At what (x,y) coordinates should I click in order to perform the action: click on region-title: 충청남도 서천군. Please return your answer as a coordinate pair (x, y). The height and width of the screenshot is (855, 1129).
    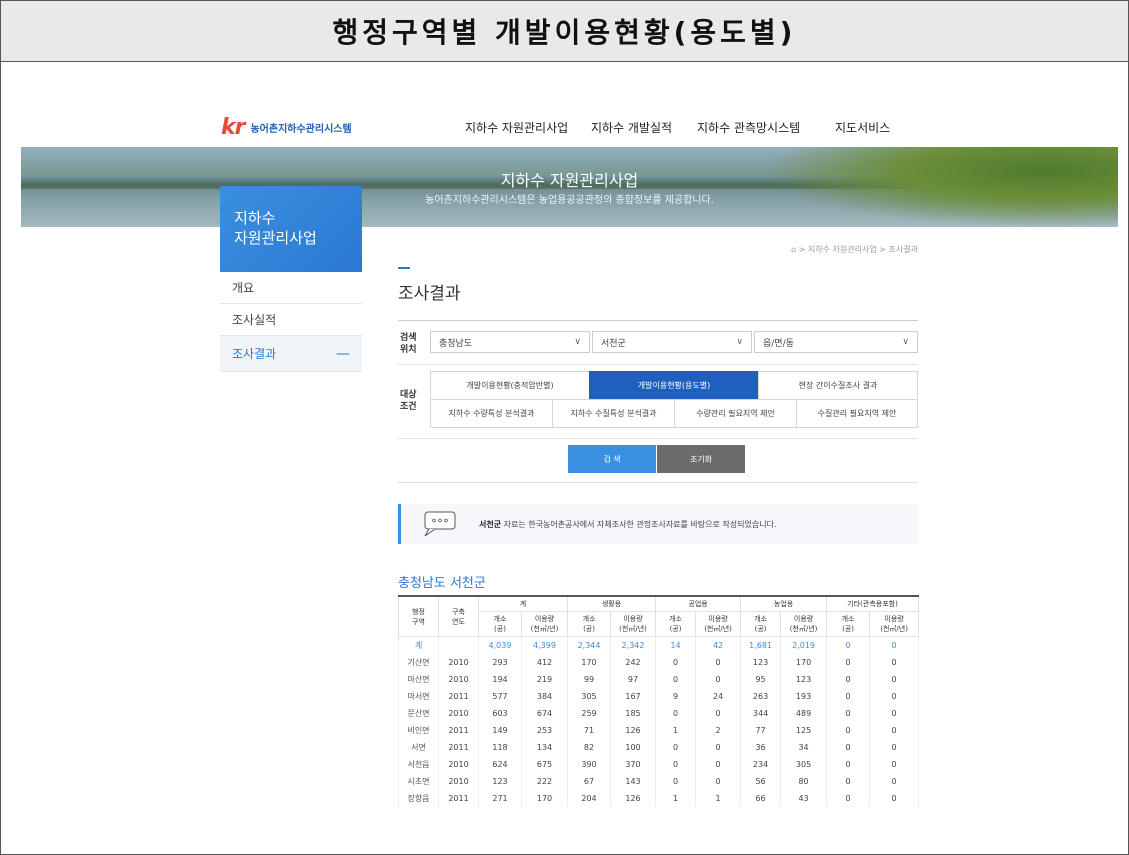
    Looking at the image, I should click on (442, 583).